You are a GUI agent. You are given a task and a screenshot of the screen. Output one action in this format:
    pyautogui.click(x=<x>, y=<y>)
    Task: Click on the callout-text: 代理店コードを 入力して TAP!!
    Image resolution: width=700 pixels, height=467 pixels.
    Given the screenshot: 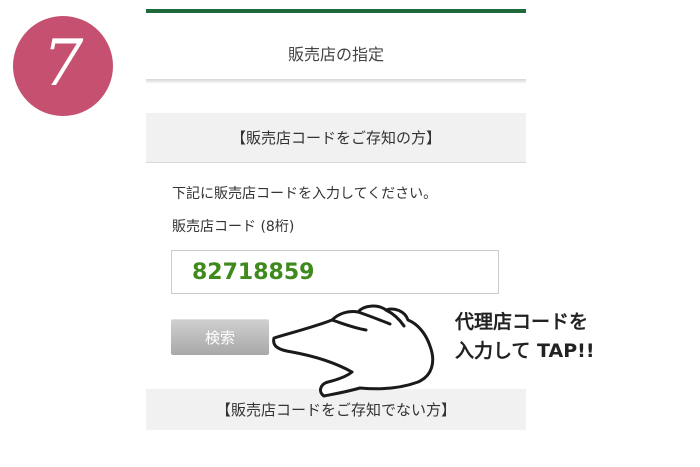 What is the action you would take?
    pyautogui.click(x=525, y=337)
    